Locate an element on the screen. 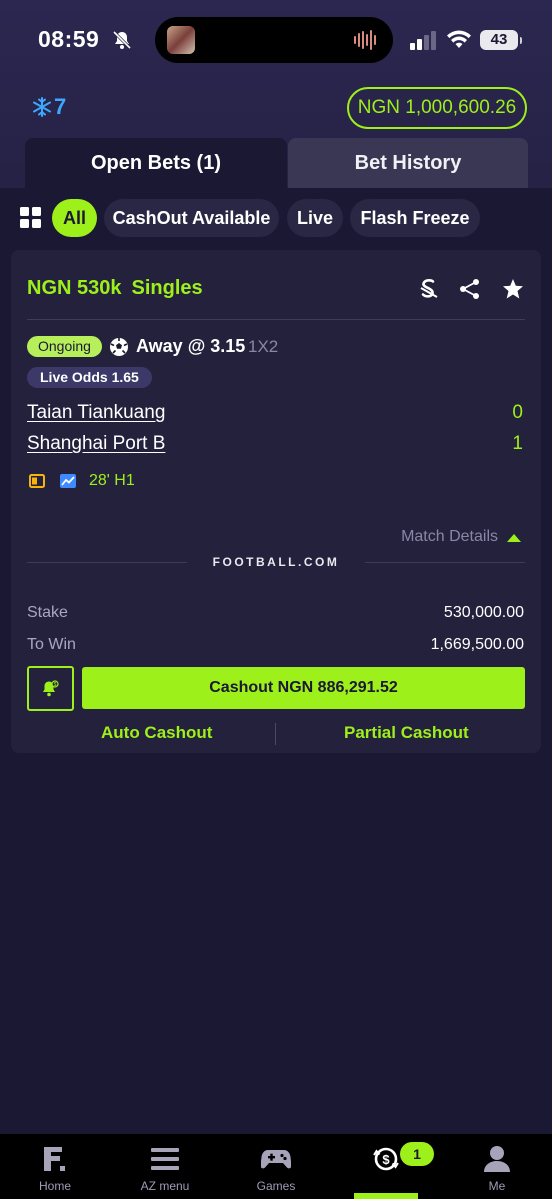  match-tracker-icon is located at coordinates (68, 481).